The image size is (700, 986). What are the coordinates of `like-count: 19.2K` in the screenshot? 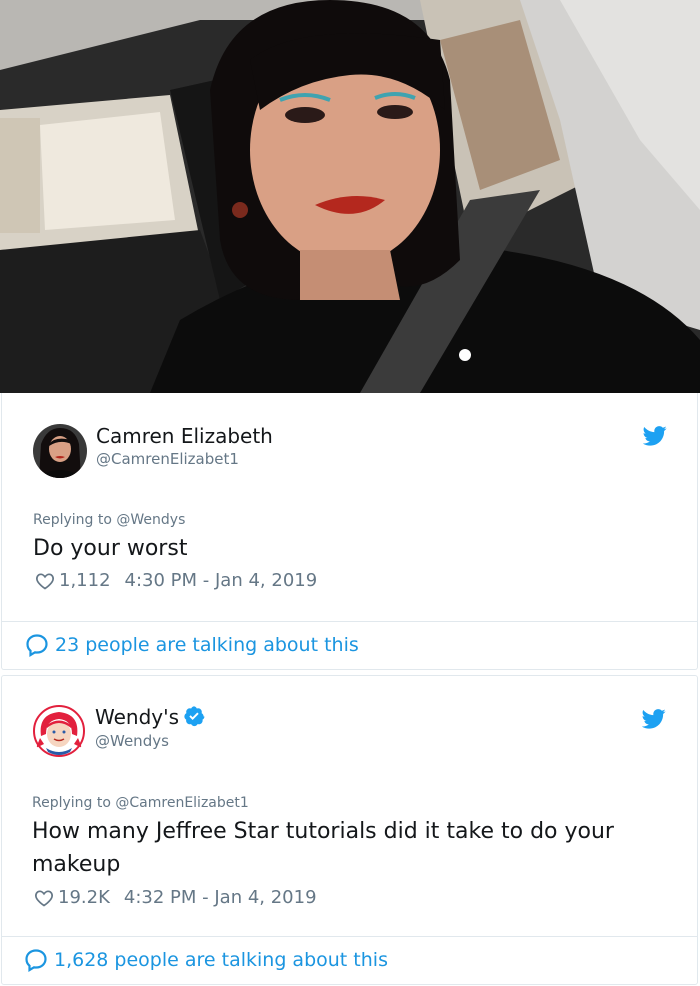 It's located at (84, 897).